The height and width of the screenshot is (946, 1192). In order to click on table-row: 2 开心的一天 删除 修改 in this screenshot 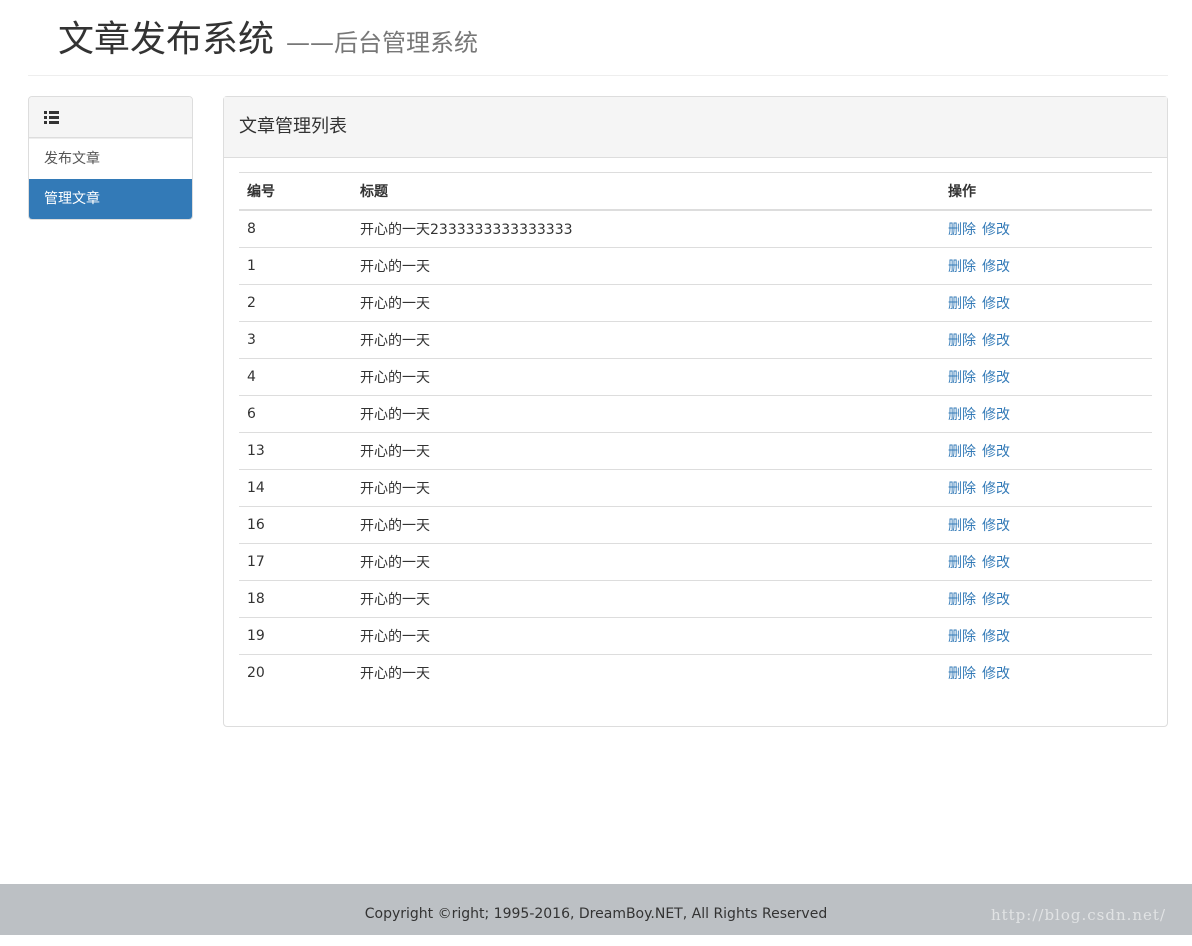, I will do `click(695, 303)`.